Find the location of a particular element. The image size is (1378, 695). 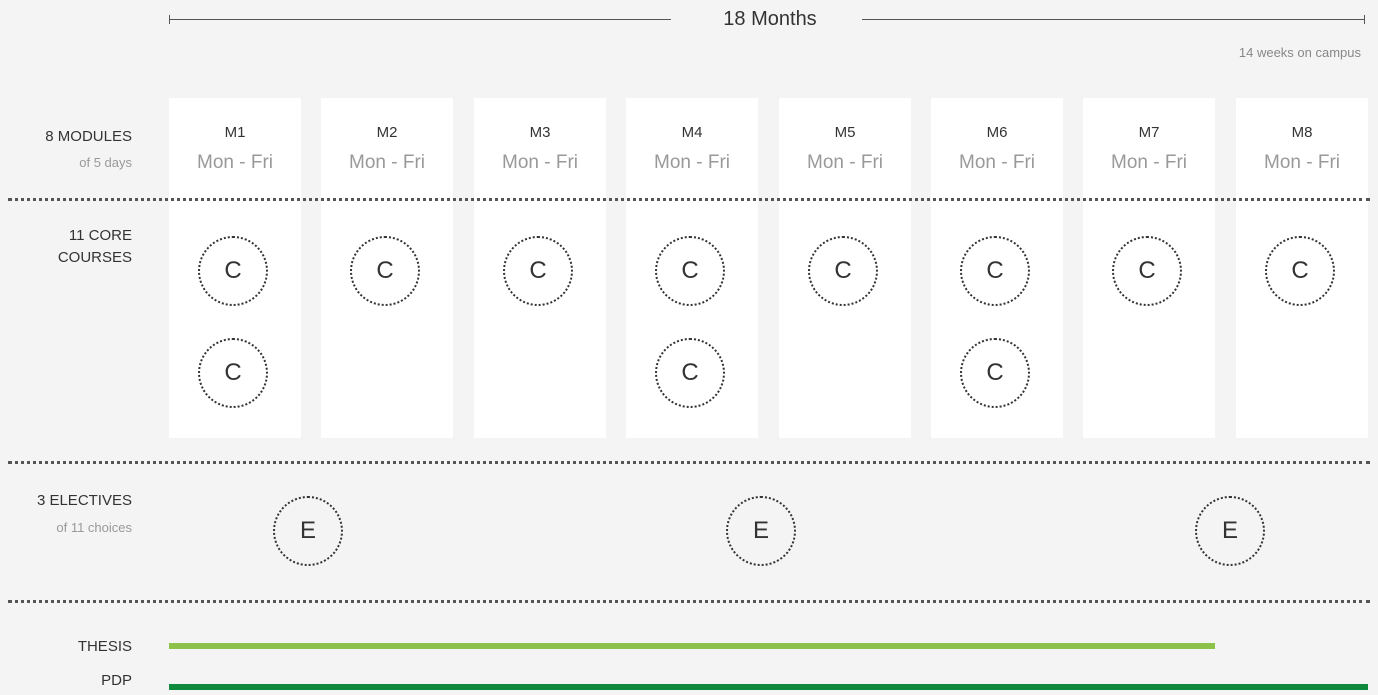

duration-line-right is located at coordinates (1113, 19).